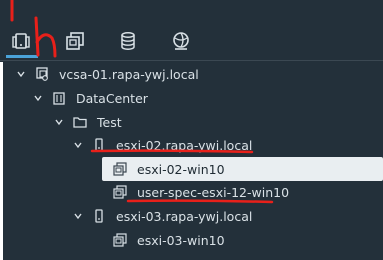 Image resolution: width=383 pixels, height=260 pixels. I want to click on tree-node-vm-esxi-02-win10: esxi-02-win10, so click(169, 169).